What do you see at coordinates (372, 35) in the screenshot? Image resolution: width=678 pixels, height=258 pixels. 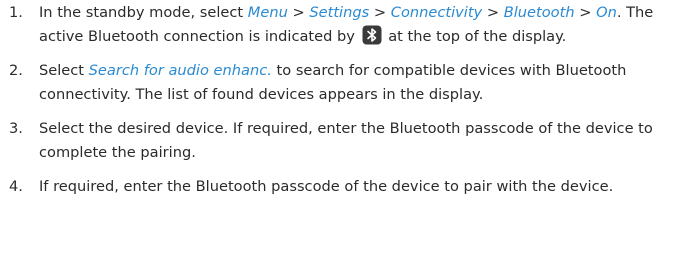 I see `bluetooth-icon` at bounding box center [372, 35].